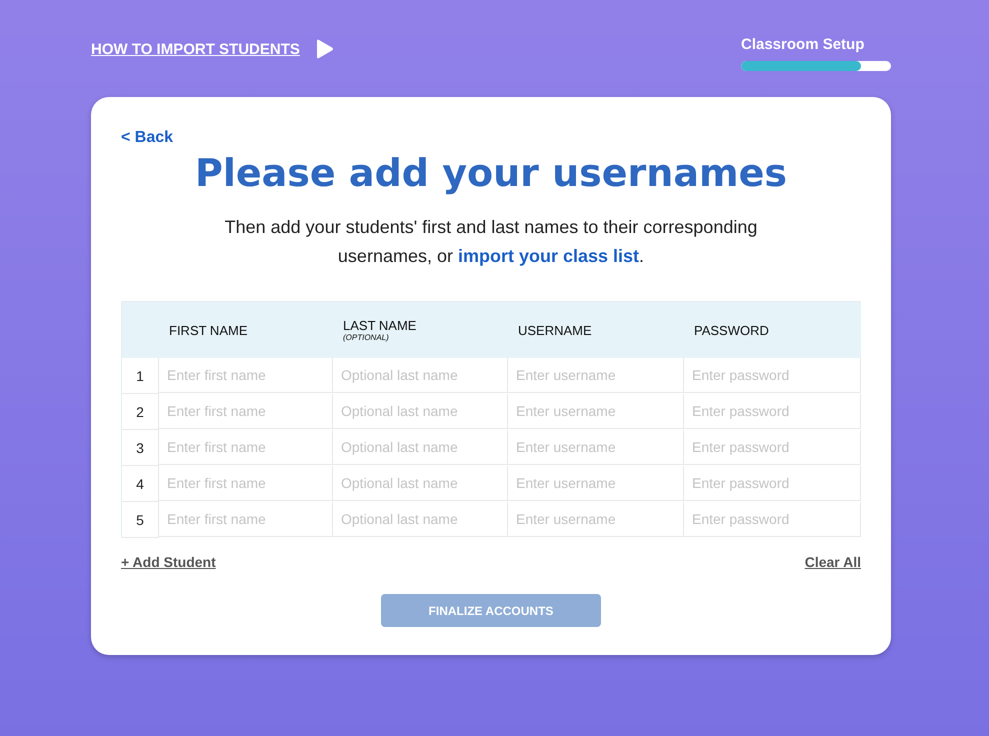  Describe the element at coordinates (380, 325) in the screenshot. I see `column-header: LAST NAME` at that location.